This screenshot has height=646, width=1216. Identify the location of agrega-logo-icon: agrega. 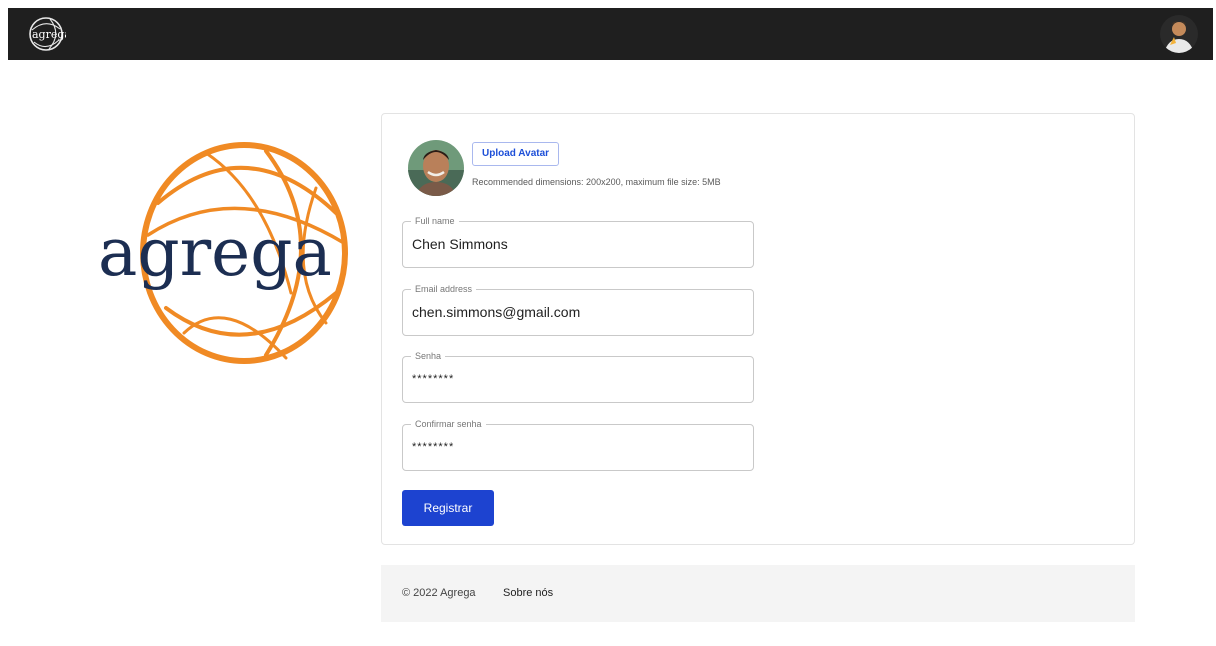
(48, 34).